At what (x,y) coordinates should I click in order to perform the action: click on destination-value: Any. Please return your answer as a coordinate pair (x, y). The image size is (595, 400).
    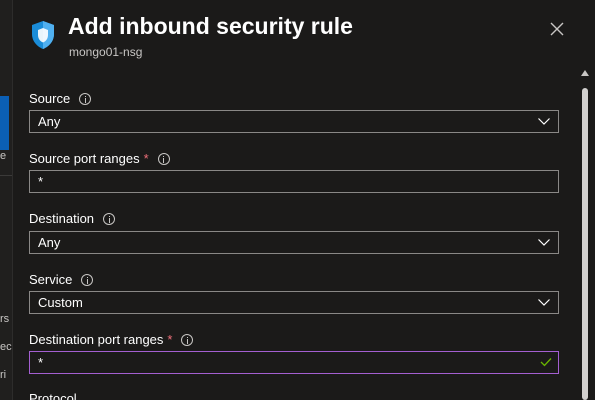
    Looking at the image, I should click on (49, 242).